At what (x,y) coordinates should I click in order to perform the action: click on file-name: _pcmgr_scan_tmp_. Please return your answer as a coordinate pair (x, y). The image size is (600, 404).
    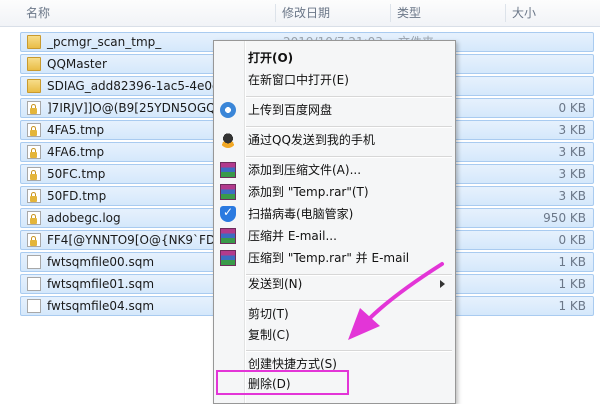
    Looking at the image, I should click on (104, 42).